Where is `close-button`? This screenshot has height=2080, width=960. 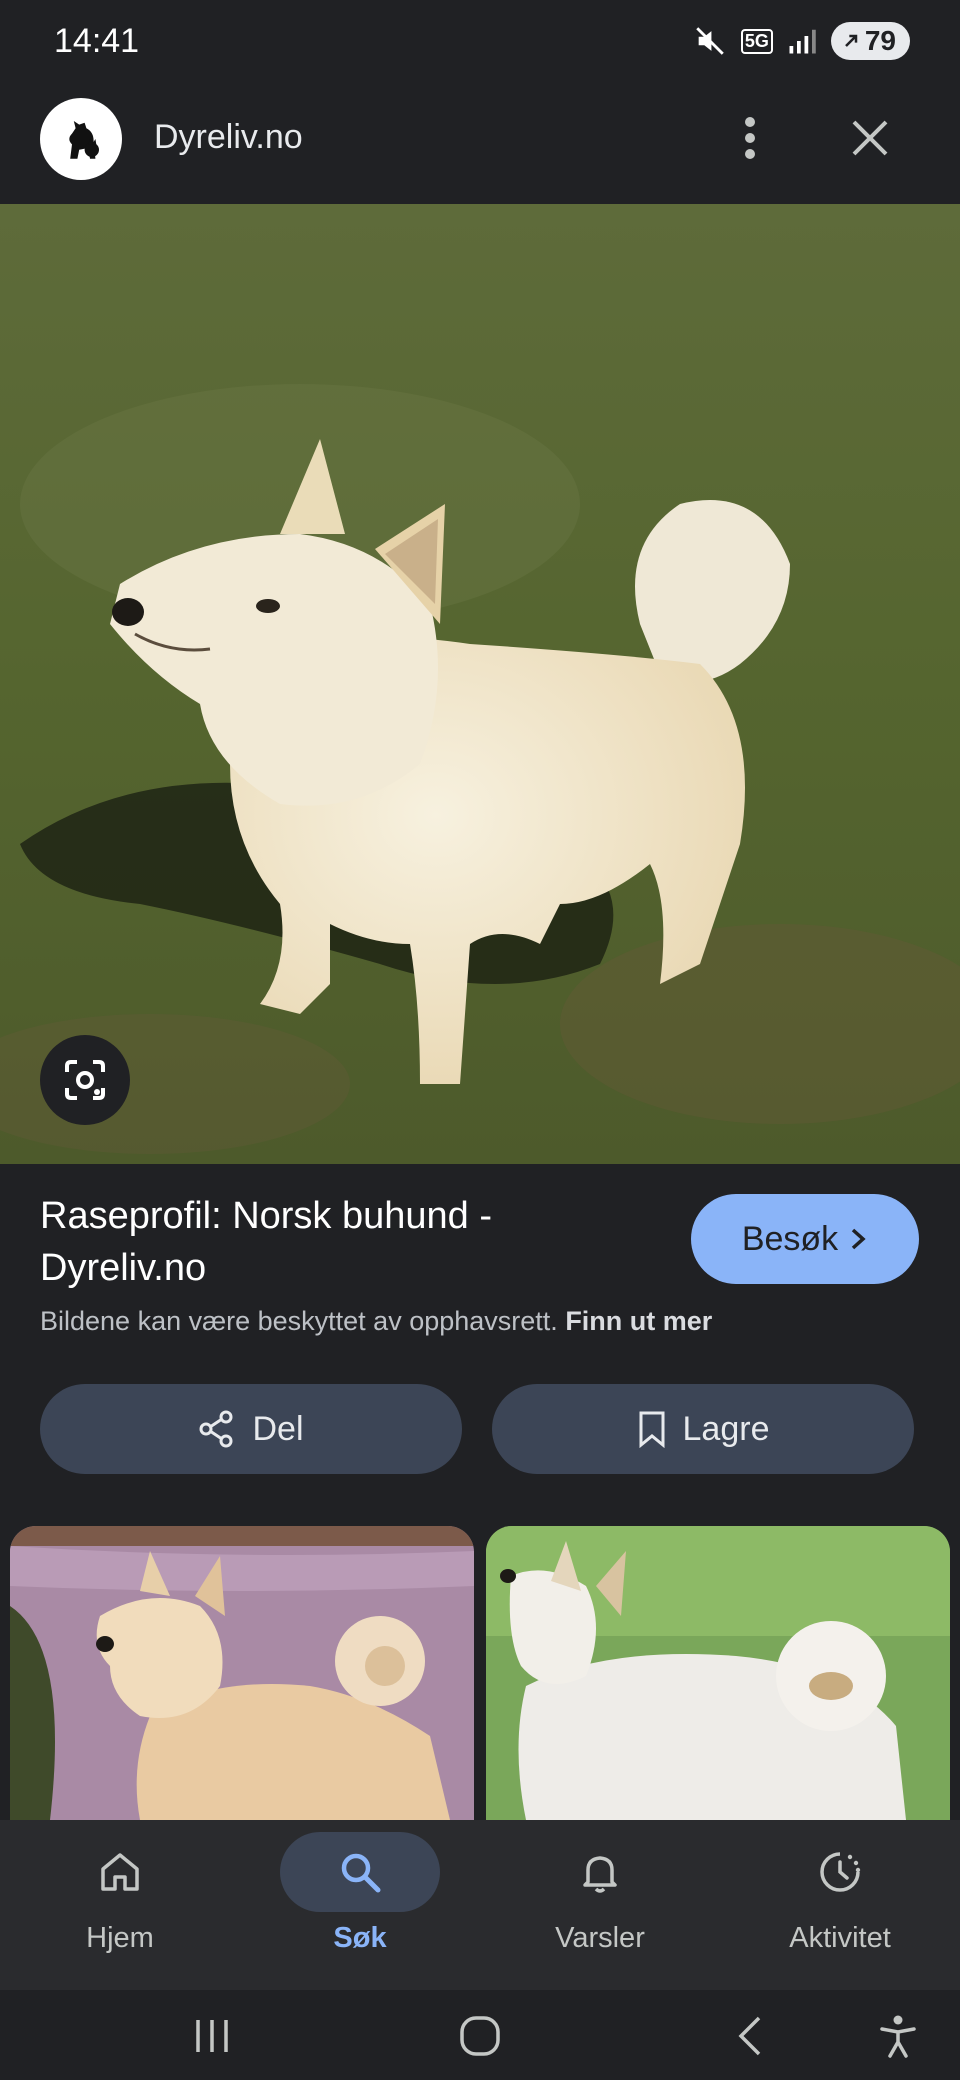
close-button is located at coordinates (870, 138).